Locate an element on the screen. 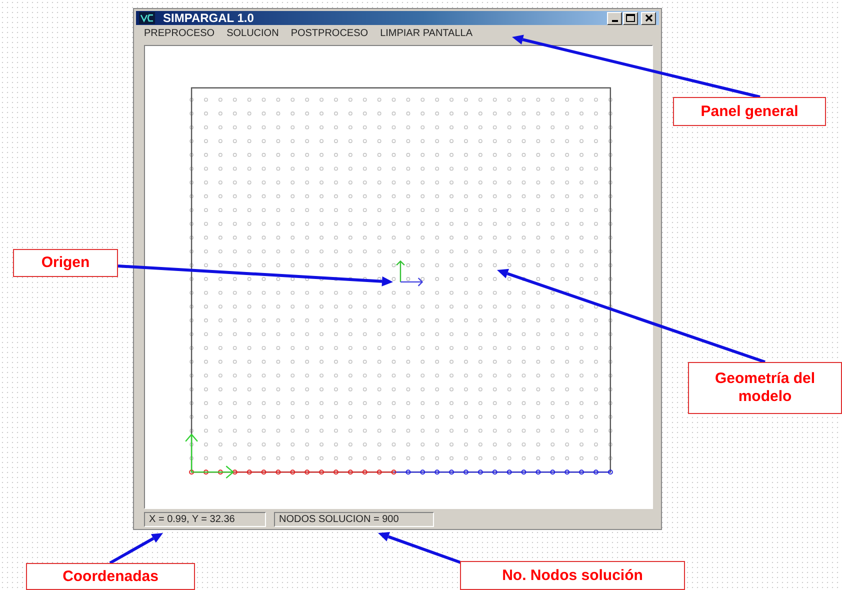 This screenshot has width=842, height=590. menu-item: SOLUCION is located at coordinates (252, 33).